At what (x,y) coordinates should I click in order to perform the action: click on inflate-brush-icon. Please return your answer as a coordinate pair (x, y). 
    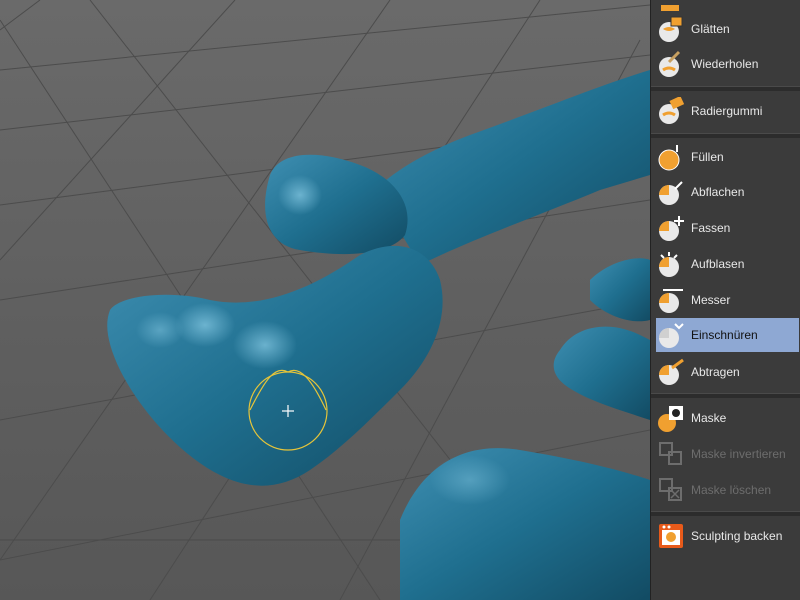
    Looking at the image, I should click on (671, 264).